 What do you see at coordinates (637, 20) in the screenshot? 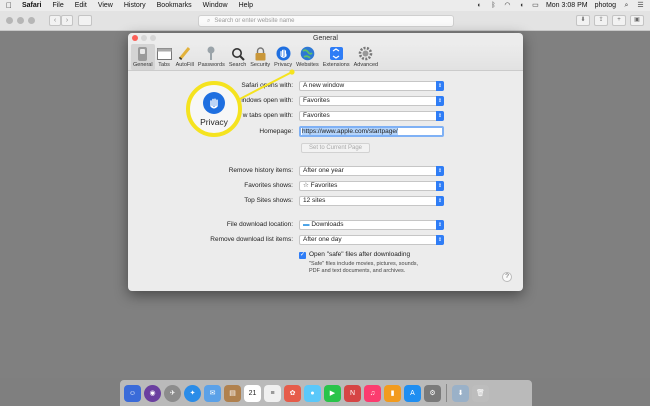
I see `tab-overview-button: ▣` at bounding box center [637, 20].